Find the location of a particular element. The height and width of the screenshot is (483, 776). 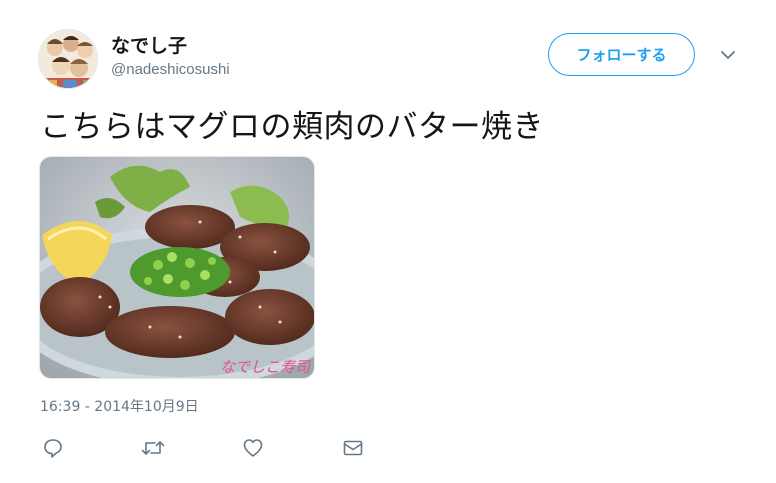

reply-button is located at coordinates (53, 448).